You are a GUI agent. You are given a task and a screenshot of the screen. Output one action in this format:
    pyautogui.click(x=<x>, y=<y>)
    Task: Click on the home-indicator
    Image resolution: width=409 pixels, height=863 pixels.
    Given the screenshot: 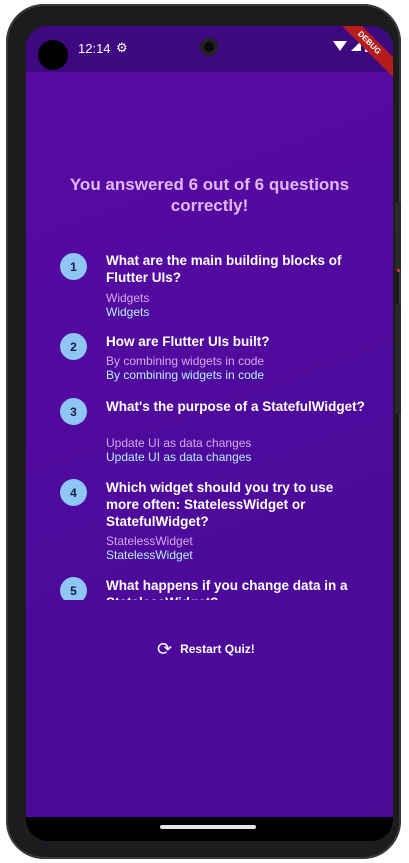 What is the action you would take?
    pyautogui.click(x=208, y=827)
    